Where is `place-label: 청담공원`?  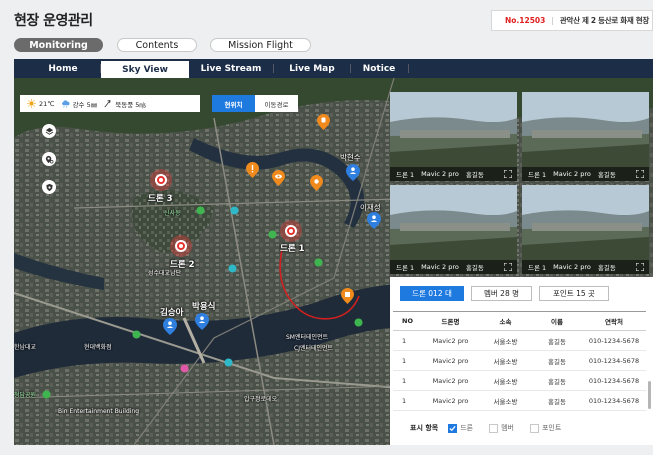 place-label: 청담공원 is located at coordinates (25, 395).